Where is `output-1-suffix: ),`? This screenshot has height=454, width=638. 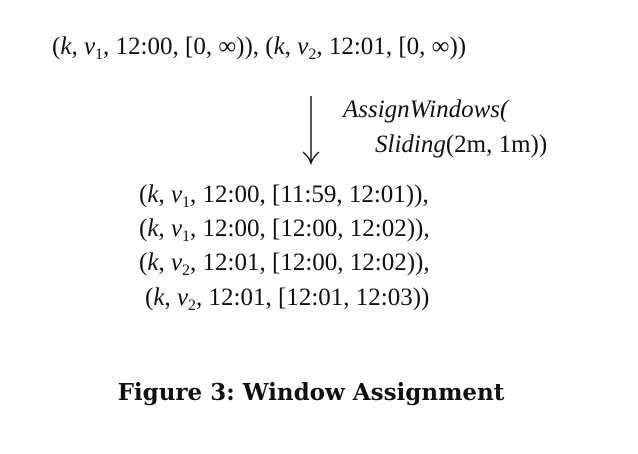
output-1-suffix: ), is located at coordinates (422, 228).